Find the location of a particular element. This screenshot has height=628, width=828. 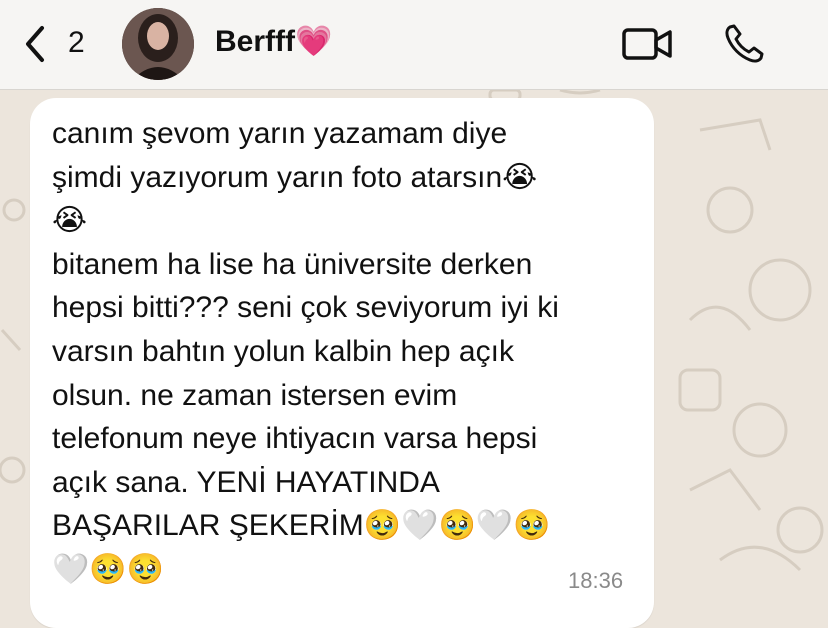

avatar is located at coordinates (158, 44).